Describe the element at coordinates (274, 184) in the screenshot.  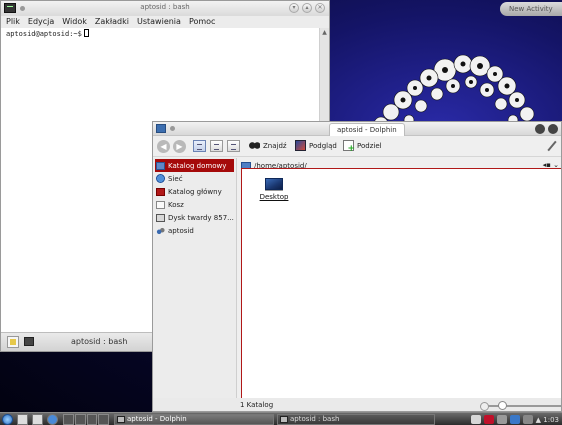
I see `desktop-folder-icon` at that location.